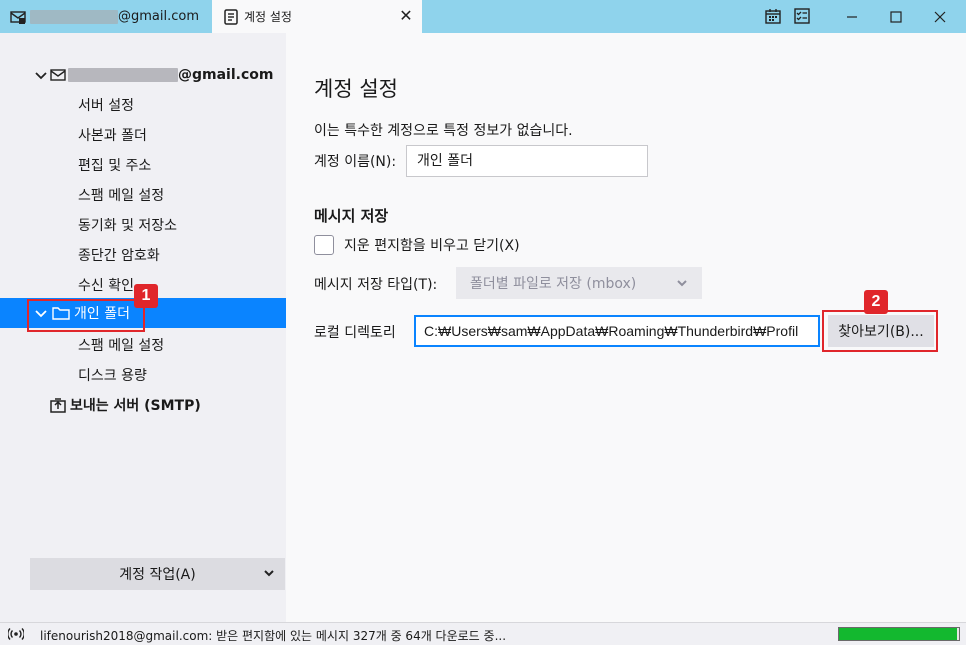 The height and width of the screenshot is (645, 966). Describe the element at coordinates (324, 245) in the screenshot. I see `empty-trash-checkbox` at that location.